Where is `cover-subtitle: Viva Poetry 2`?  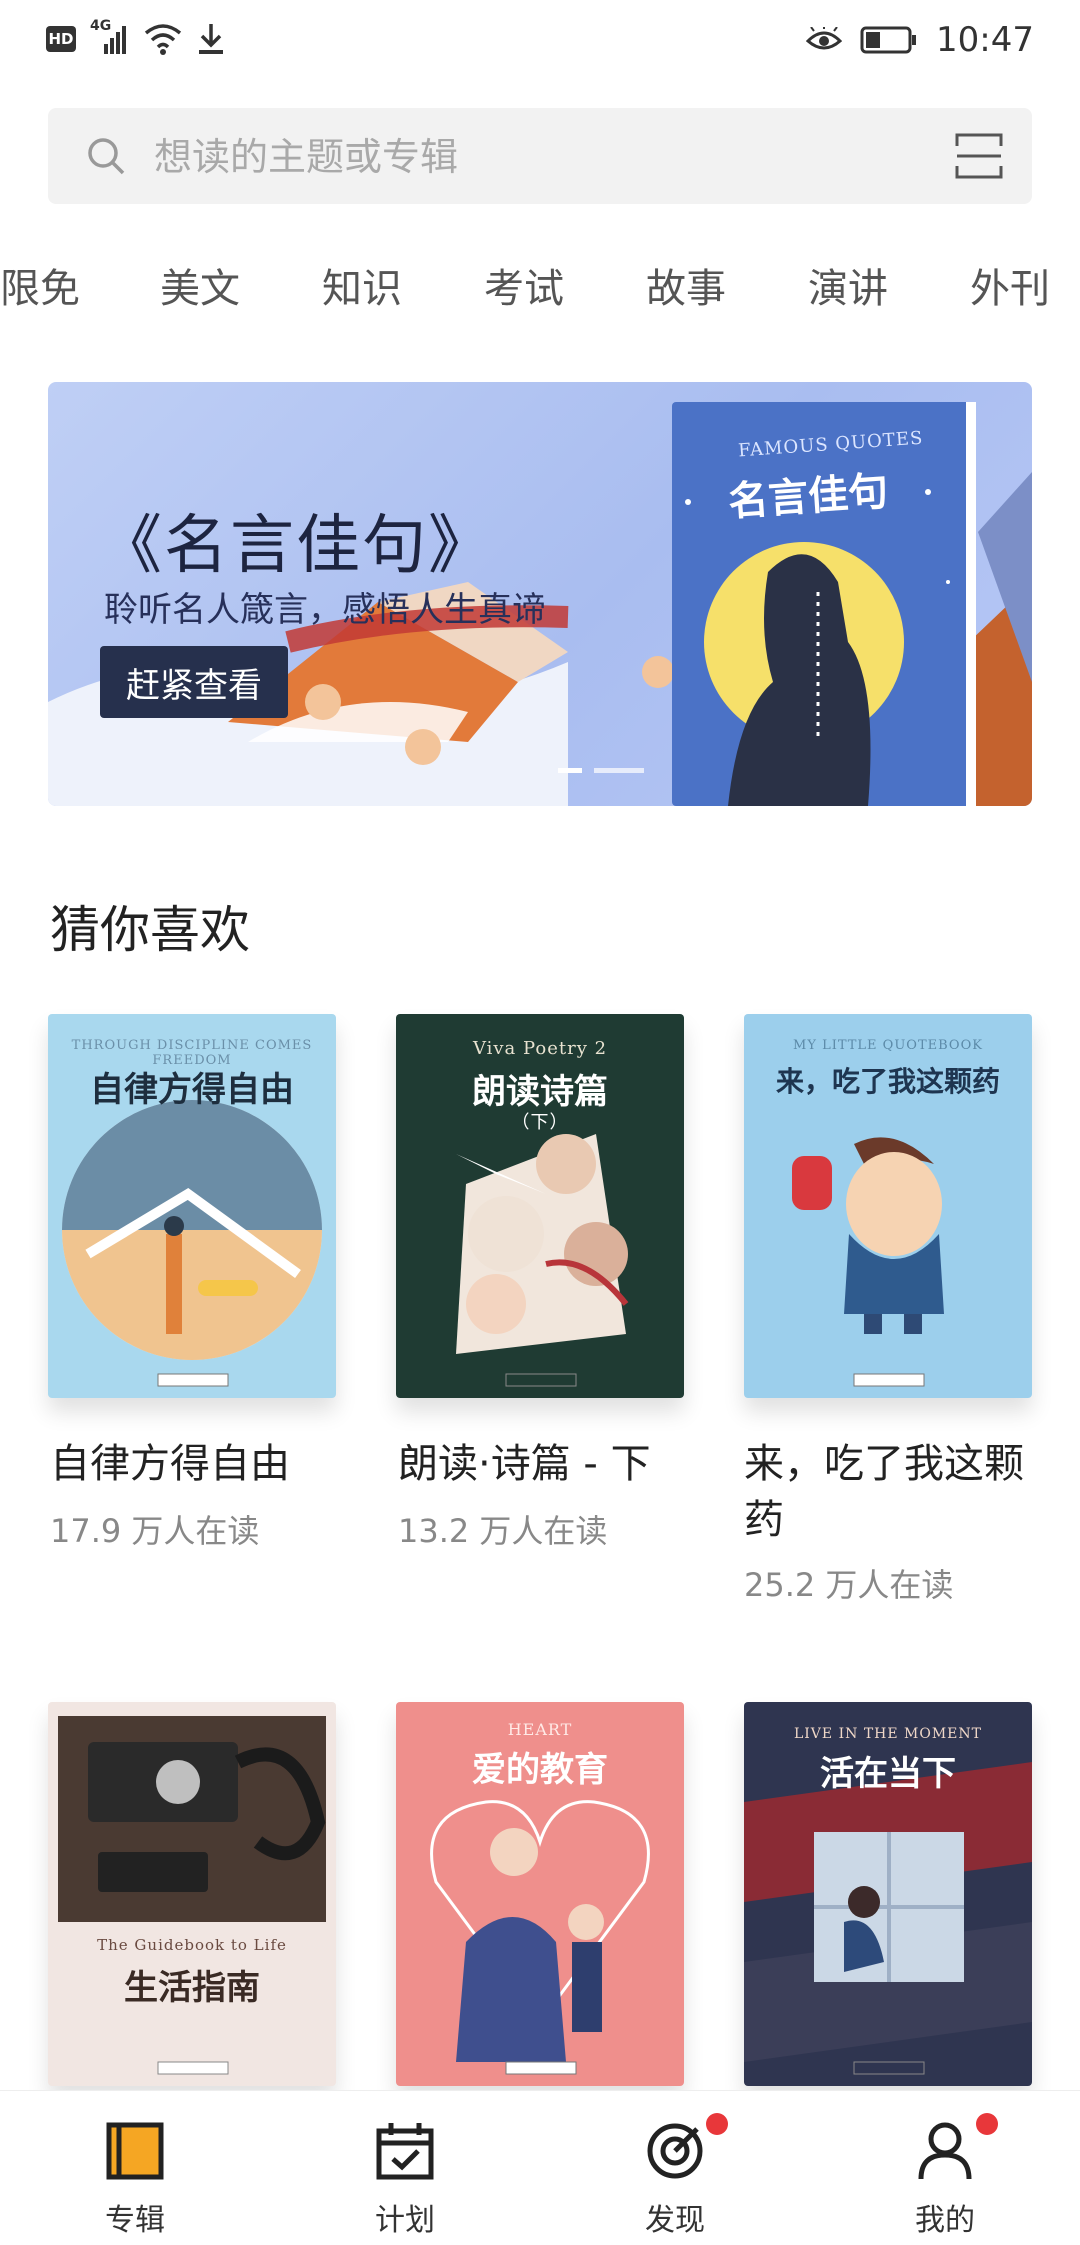
cover-subtitle: Viva Poetry 2 is located at coordinates (540, 1048).